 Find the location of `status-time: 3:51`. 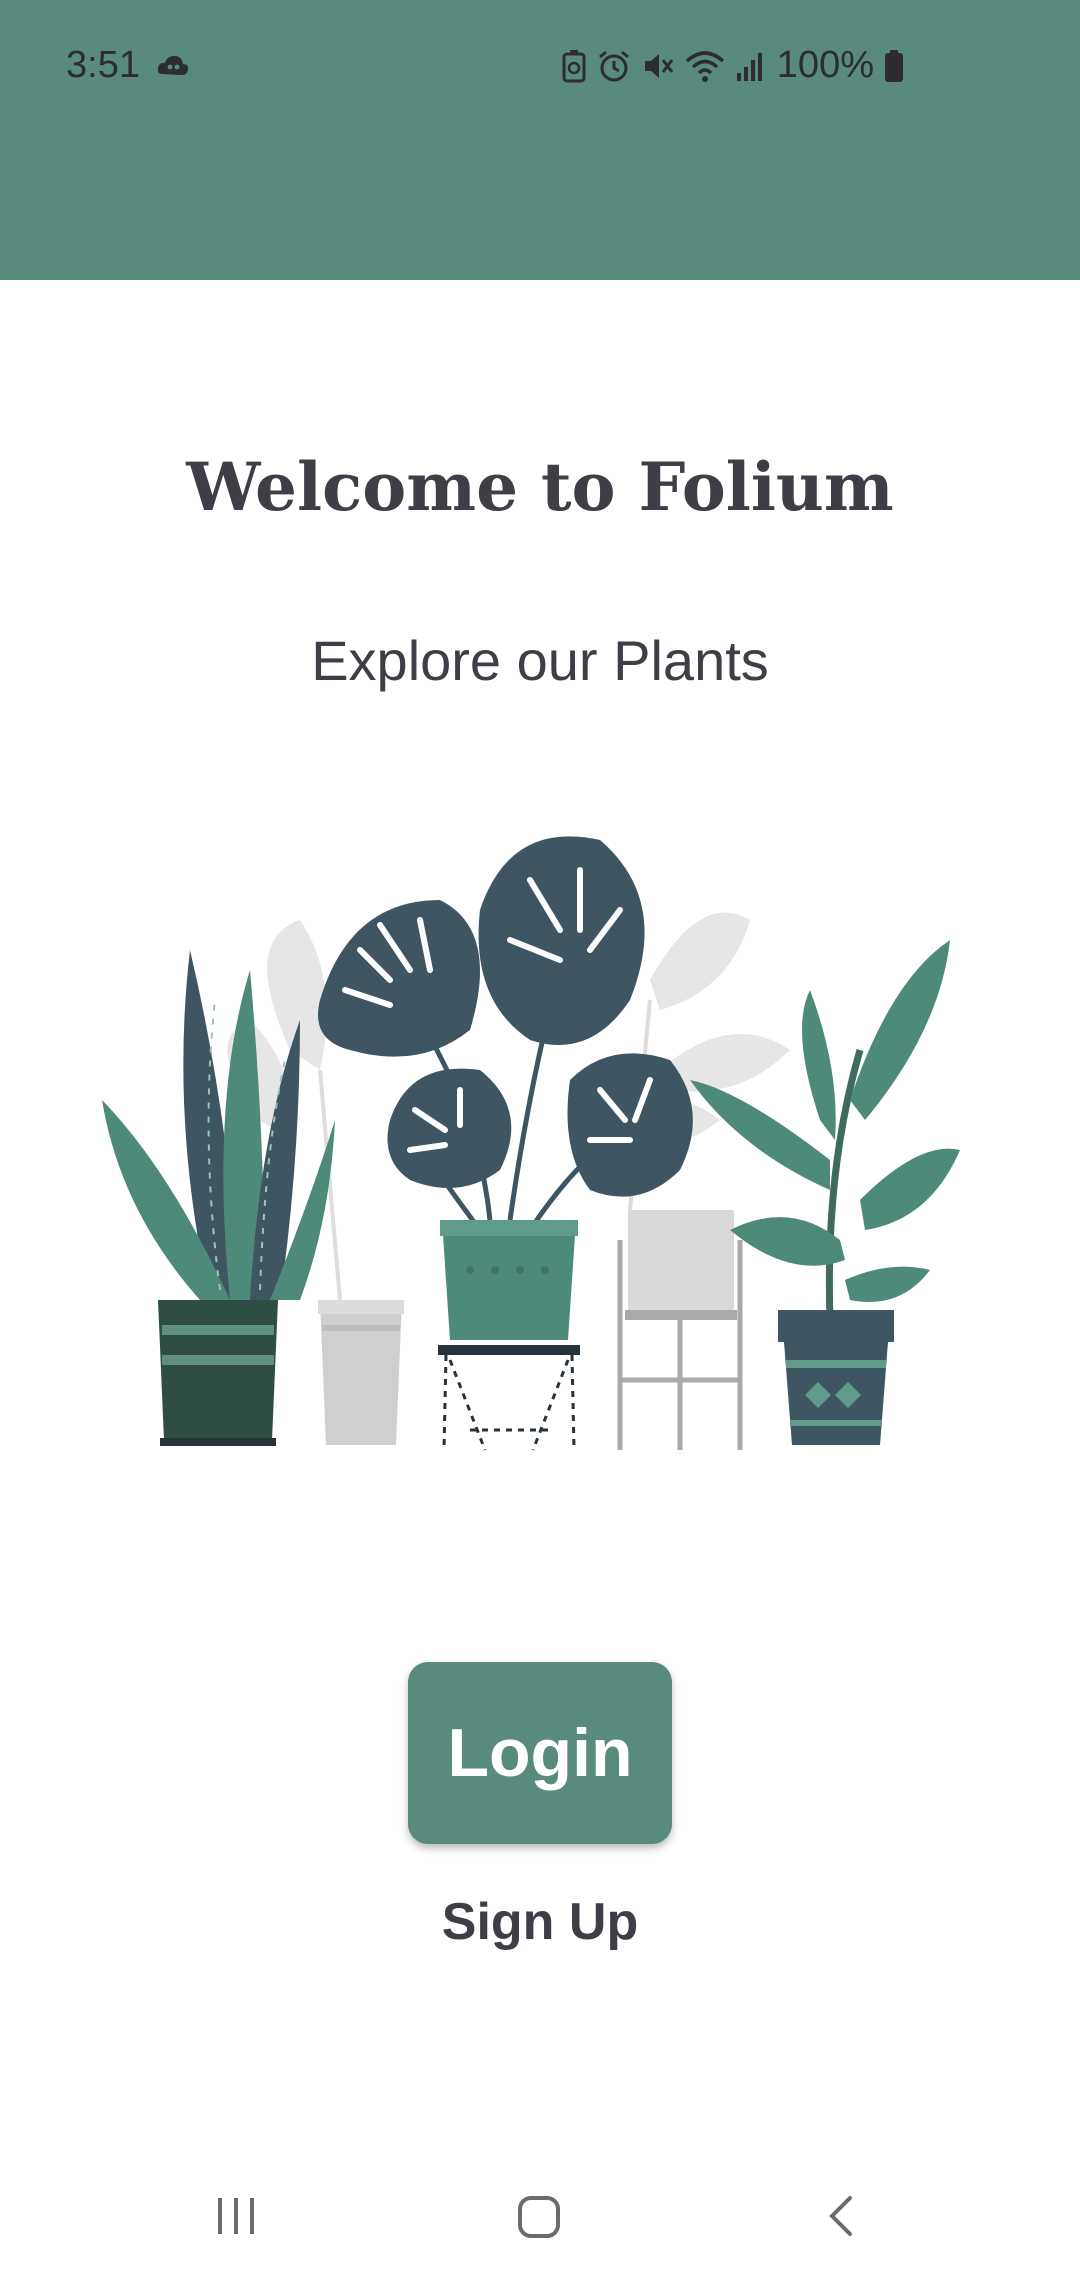

status-time: 3:51 is located at coordinates (103, 65).